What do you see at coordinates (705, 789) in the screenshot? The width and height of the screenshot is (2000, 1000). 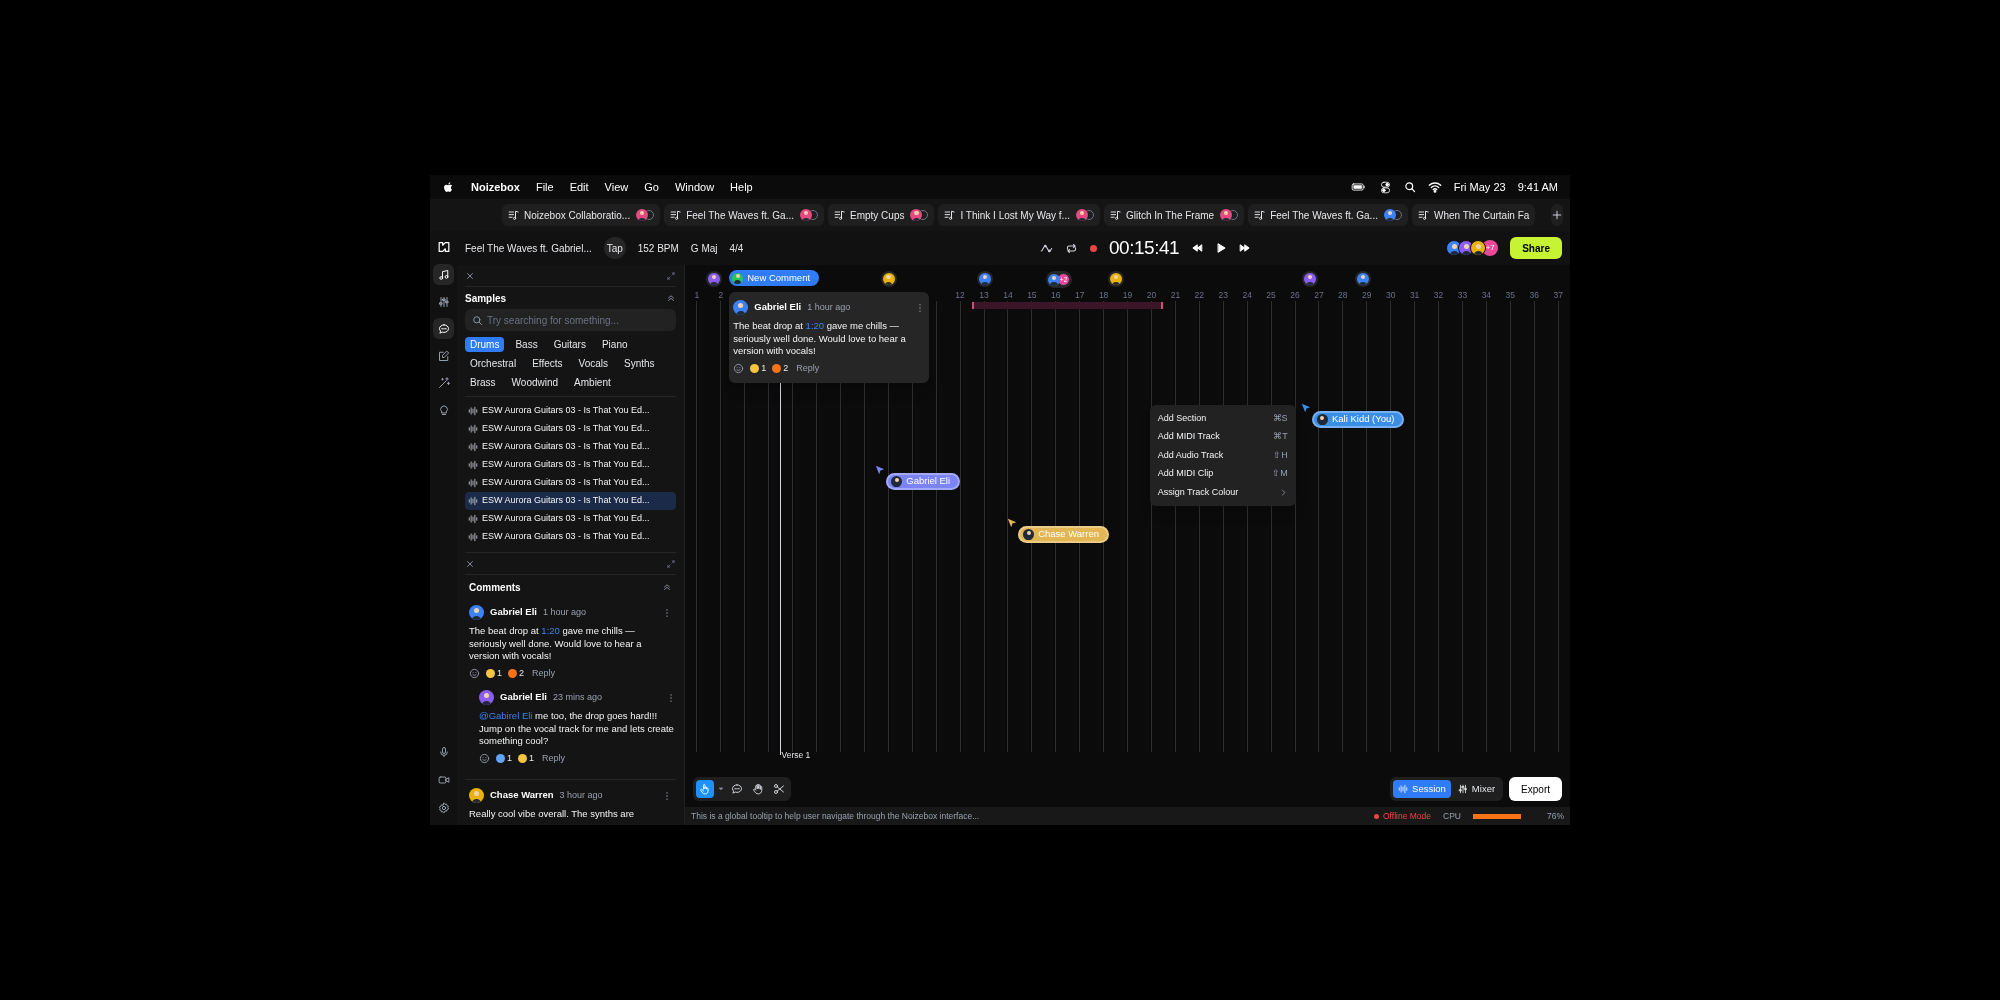 I see `pointer-tool-button` at bounding box center [705, 789].